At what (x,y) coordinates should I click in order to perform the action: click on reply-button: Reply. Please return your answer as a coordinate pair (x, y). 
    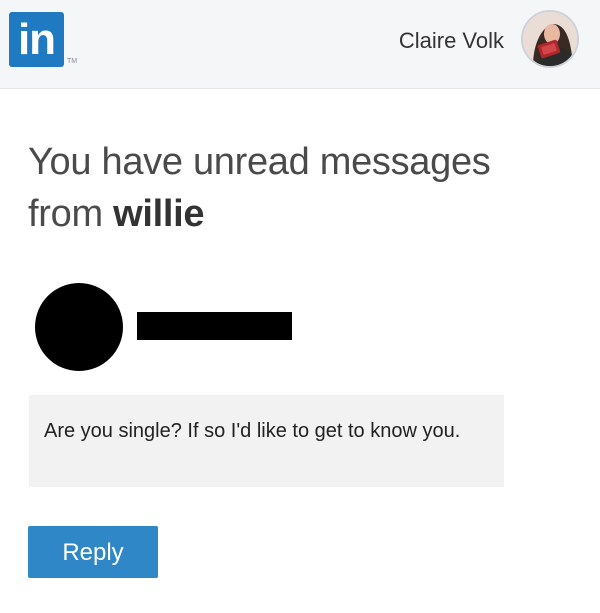
    Looking at the image, I should click on (93, 552).